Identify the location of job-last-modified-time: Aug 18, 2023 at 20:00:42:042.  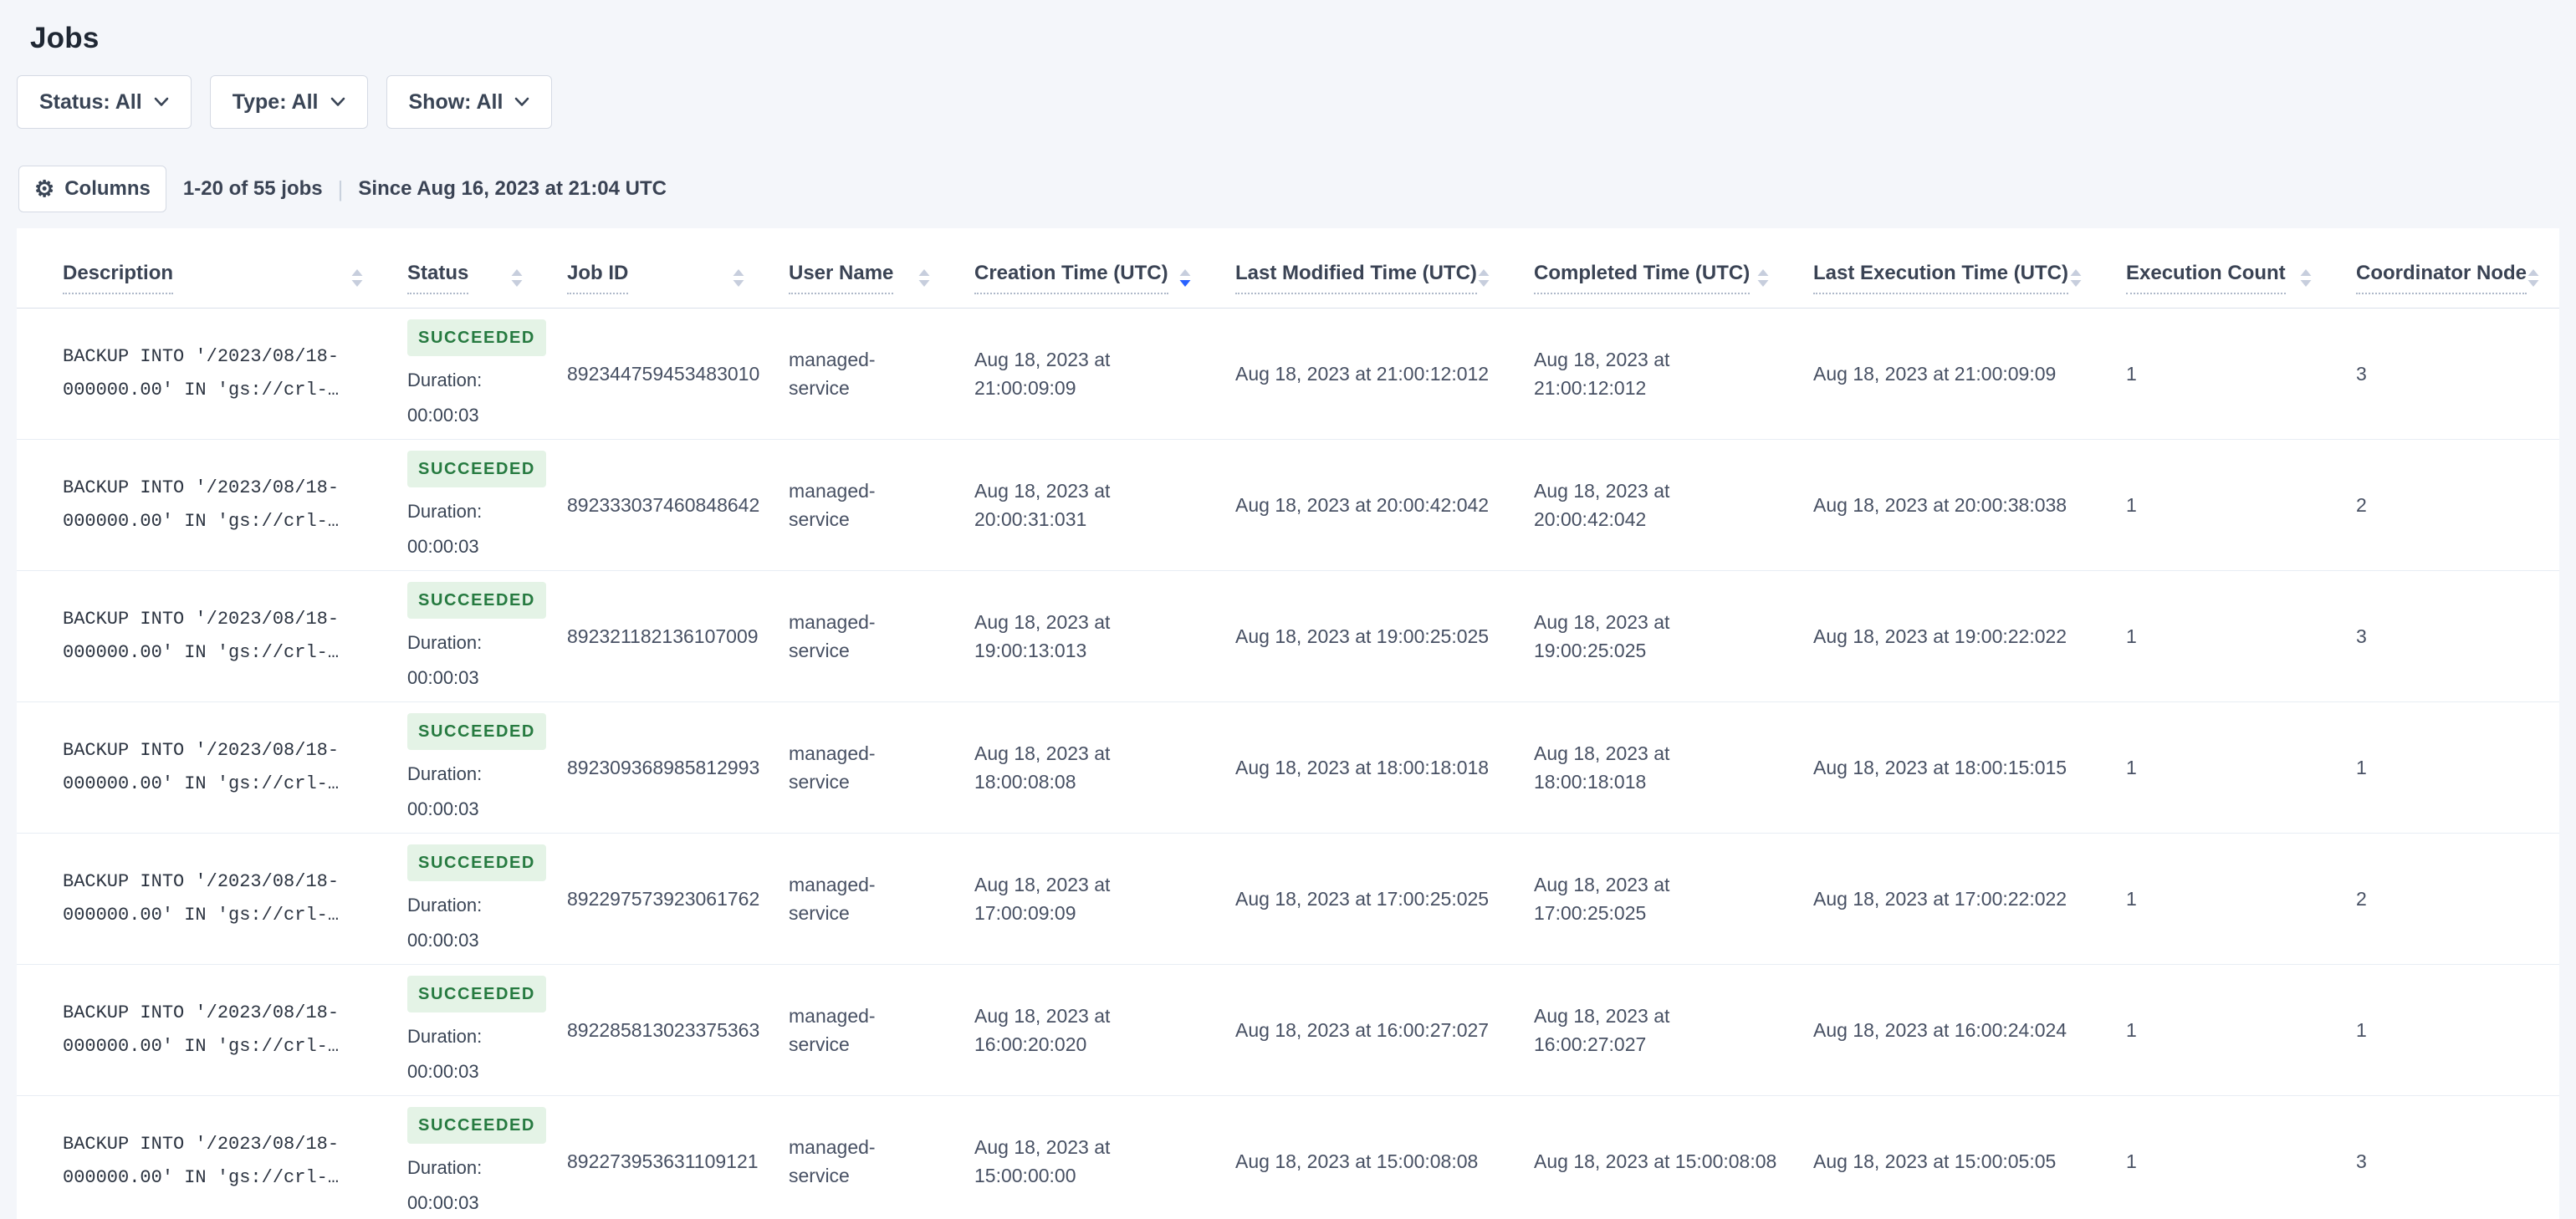
(1362, 504).